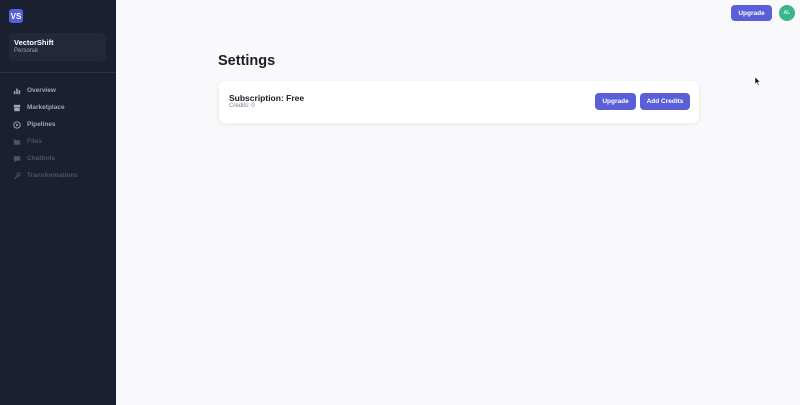  I want to click on sidebar-item-label: Pipelines, so click(41, 124).